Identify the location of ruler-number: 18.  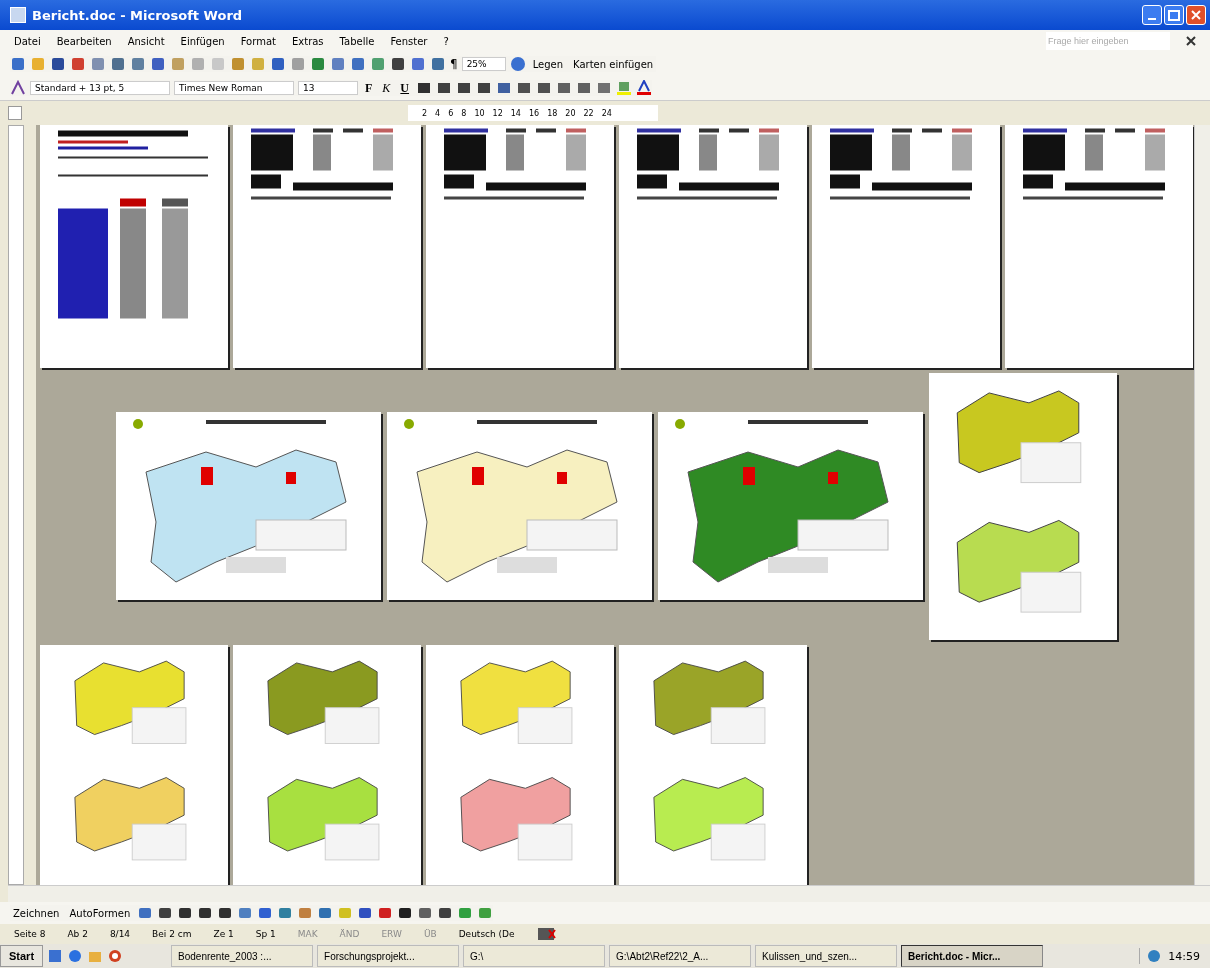
(552, 113).